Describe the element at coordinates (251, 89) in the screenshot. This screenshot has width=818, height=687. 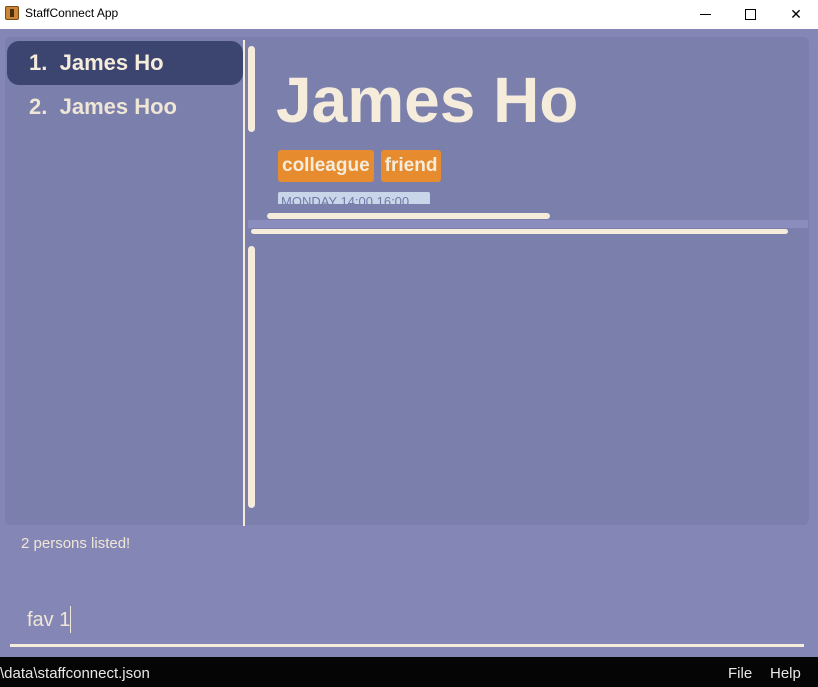
I see `detail-vertical-scrollbar` at that location.